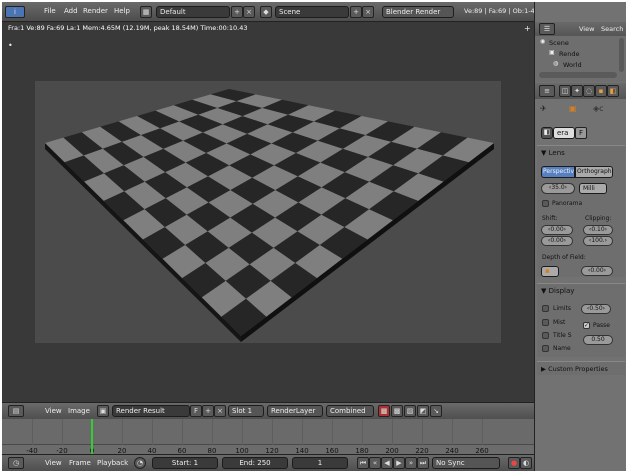 Image resolution: width=628 pixels, height=473 pixels. I want to click on properties-editor-type-icon: ≡, so click(547, 91).